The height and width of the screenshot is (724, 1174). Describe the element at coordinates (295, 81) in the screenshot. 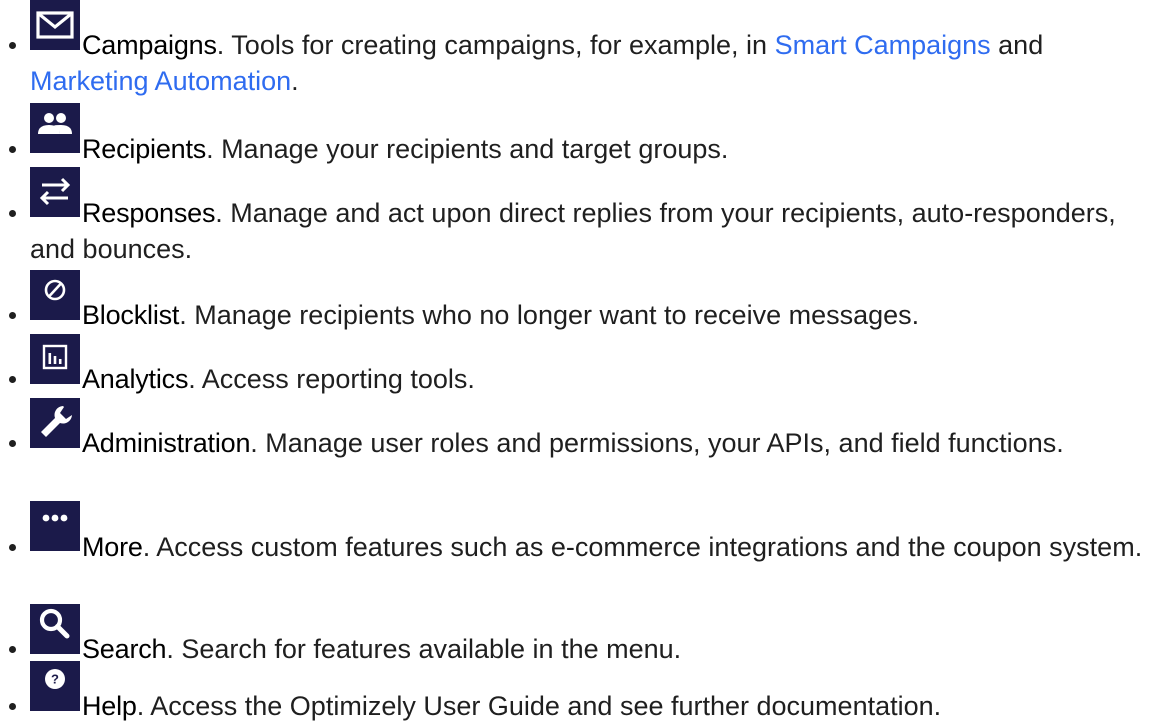

I see `feature-description-end: .` at that location.